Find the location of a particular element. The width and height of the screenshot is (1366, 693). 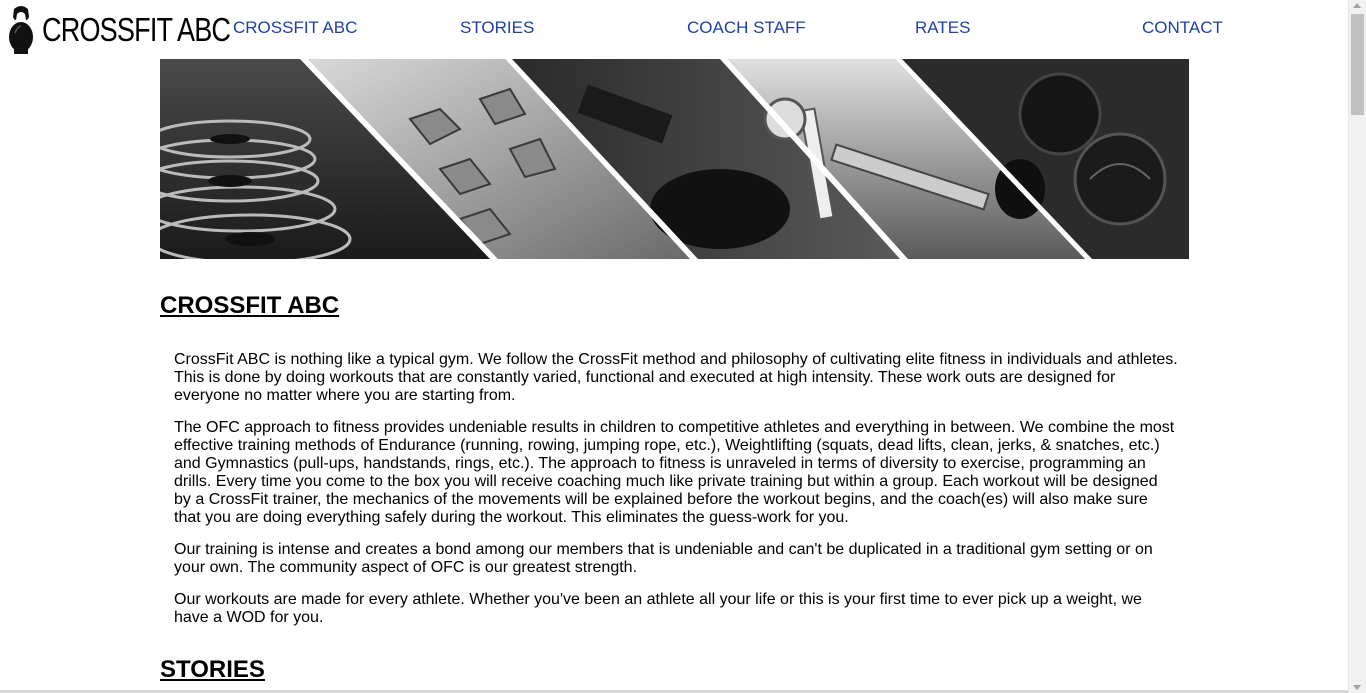

kettlebell-icon is located at coordinates (21, 30).